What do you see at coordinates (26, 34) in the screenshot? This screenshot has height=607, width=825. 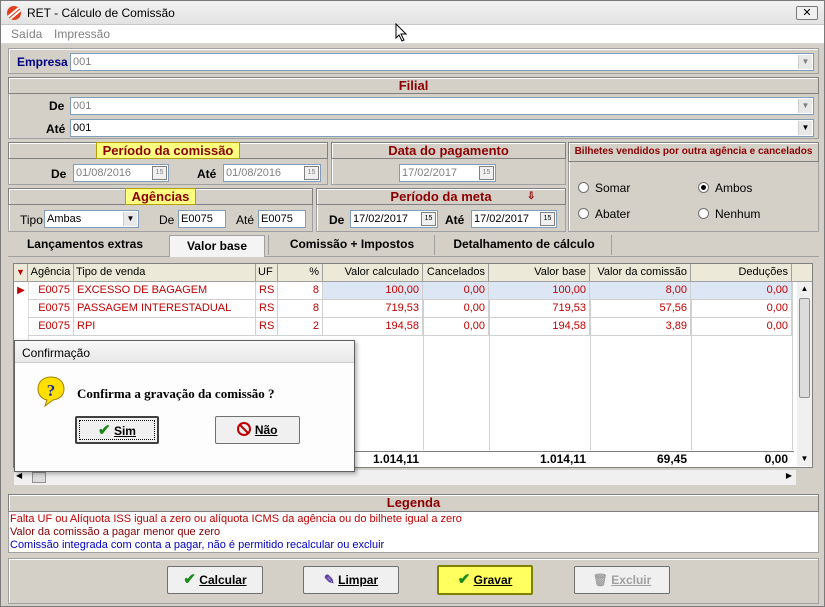 I see `menu-saida: Saída` at bounding box center [26, 34].